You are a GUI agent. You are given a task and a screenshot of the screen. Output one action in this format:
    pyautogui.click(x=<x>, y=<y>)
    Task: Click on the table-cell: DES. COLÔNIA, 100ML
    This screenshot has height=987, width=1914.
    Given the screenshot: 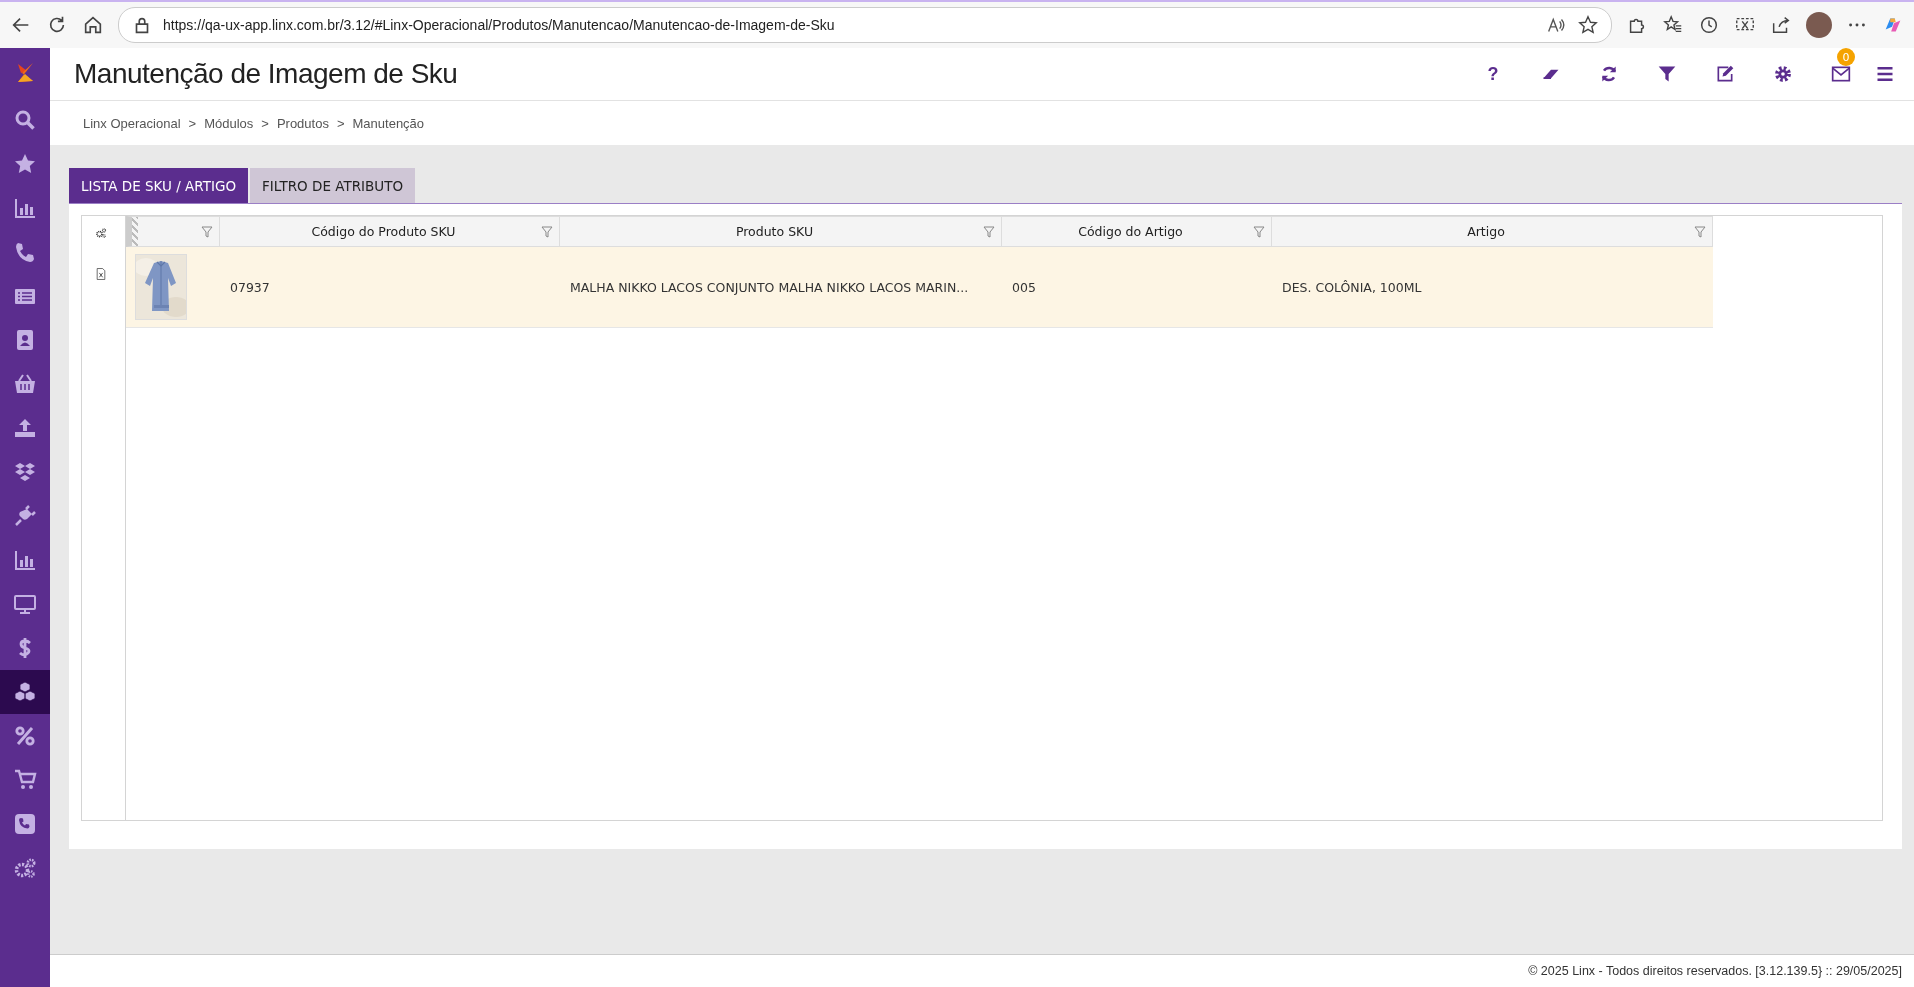 What is the action you would take?
    pyautogui.click(x=1352, y=287)
    